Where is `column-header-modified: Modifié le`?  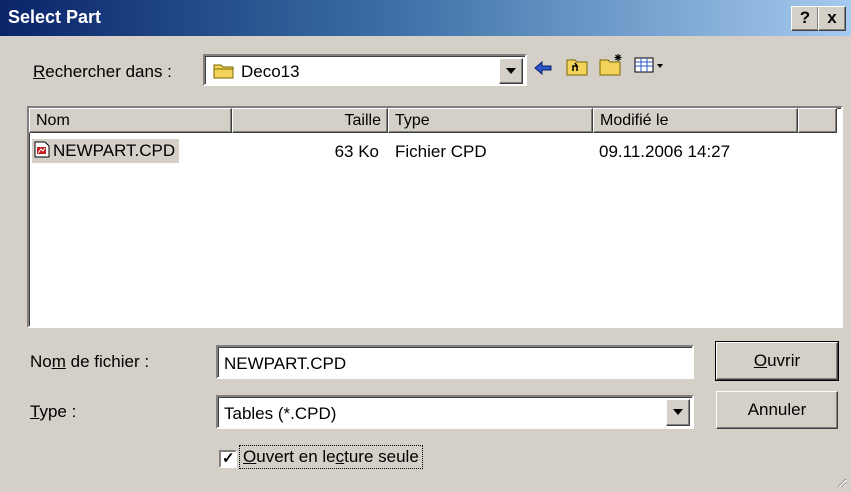 column-header-modified: Modifié le is located at coordinates (695, 120).